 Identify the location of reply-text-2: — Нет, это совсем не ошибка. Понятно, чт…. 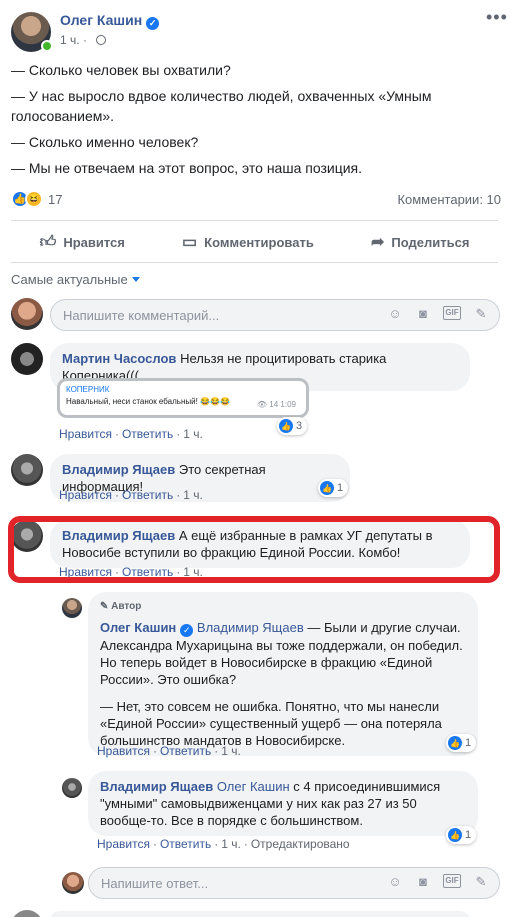
(271, 723).